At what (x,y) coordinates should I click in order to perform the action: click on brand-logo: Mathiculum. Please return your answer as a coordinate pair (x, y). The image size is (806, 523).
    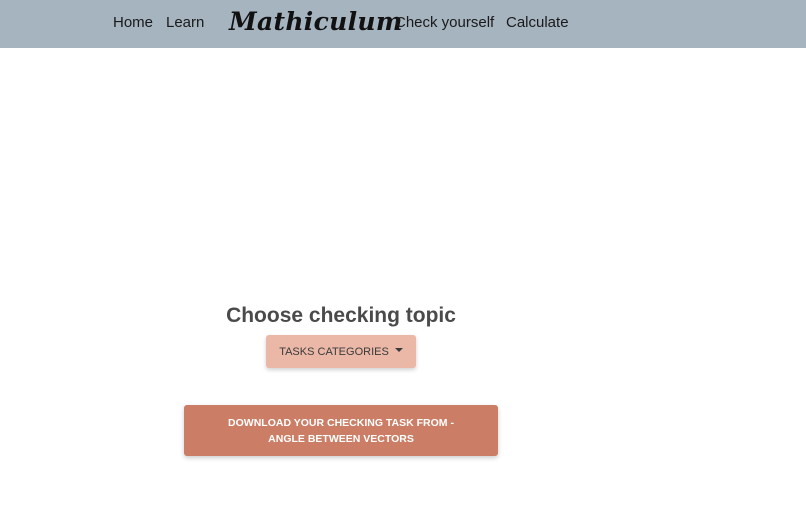
    Looking at the image, I should click on (316, 22).